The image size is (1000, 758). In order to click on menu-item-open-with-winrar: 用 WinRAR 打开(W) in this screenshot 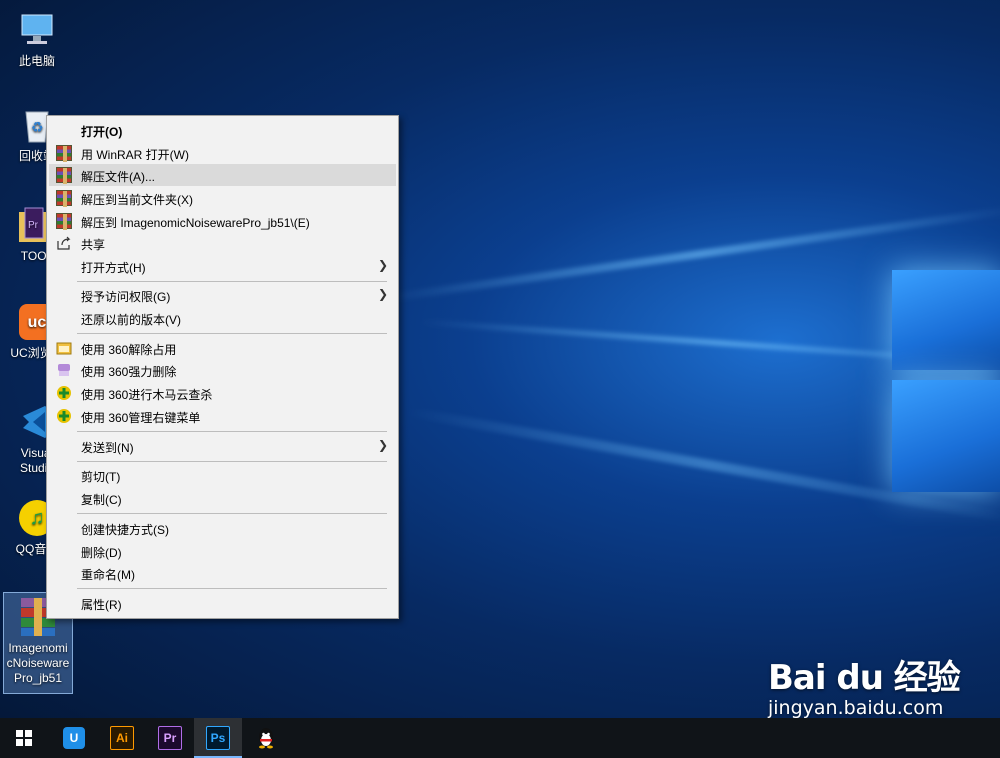, I will do `click(222, 153)`.